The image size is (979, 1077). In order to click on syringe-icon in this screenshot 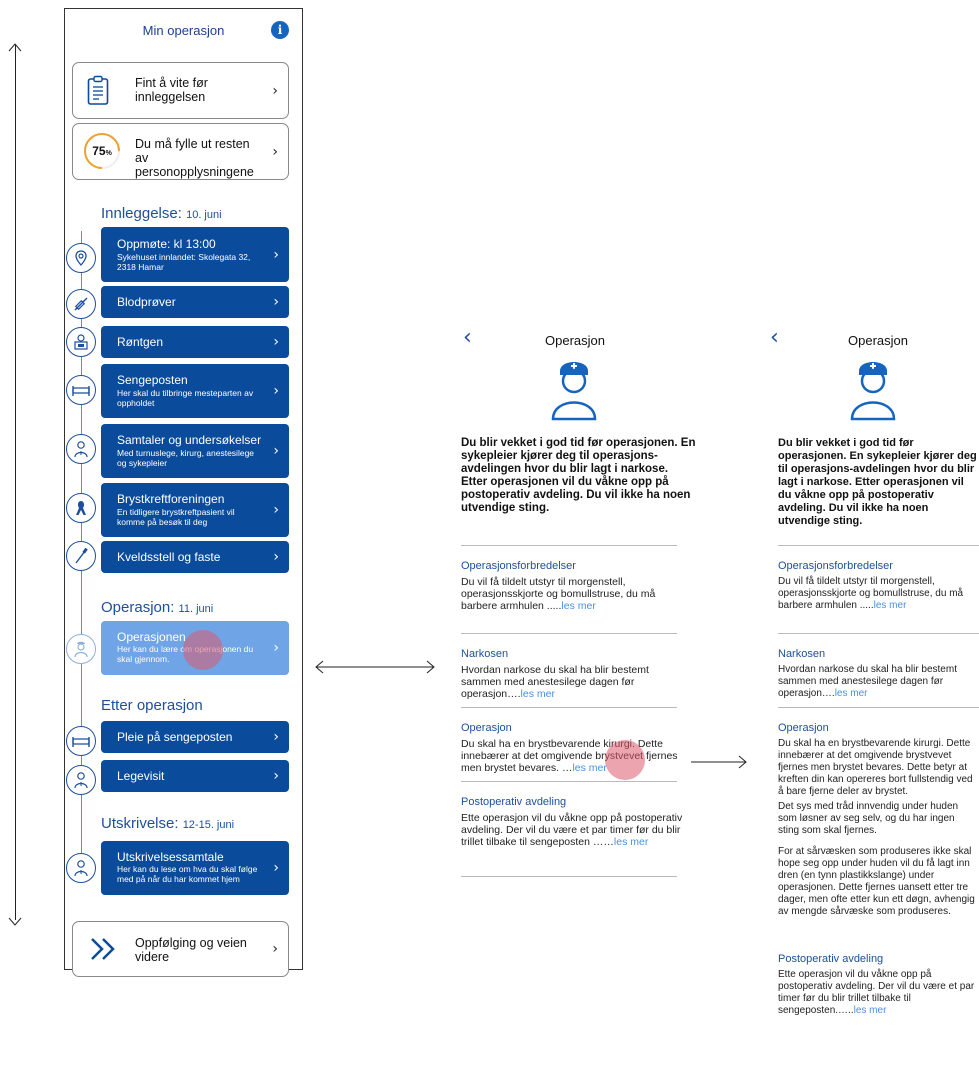, I will do `click(81, 304)`.